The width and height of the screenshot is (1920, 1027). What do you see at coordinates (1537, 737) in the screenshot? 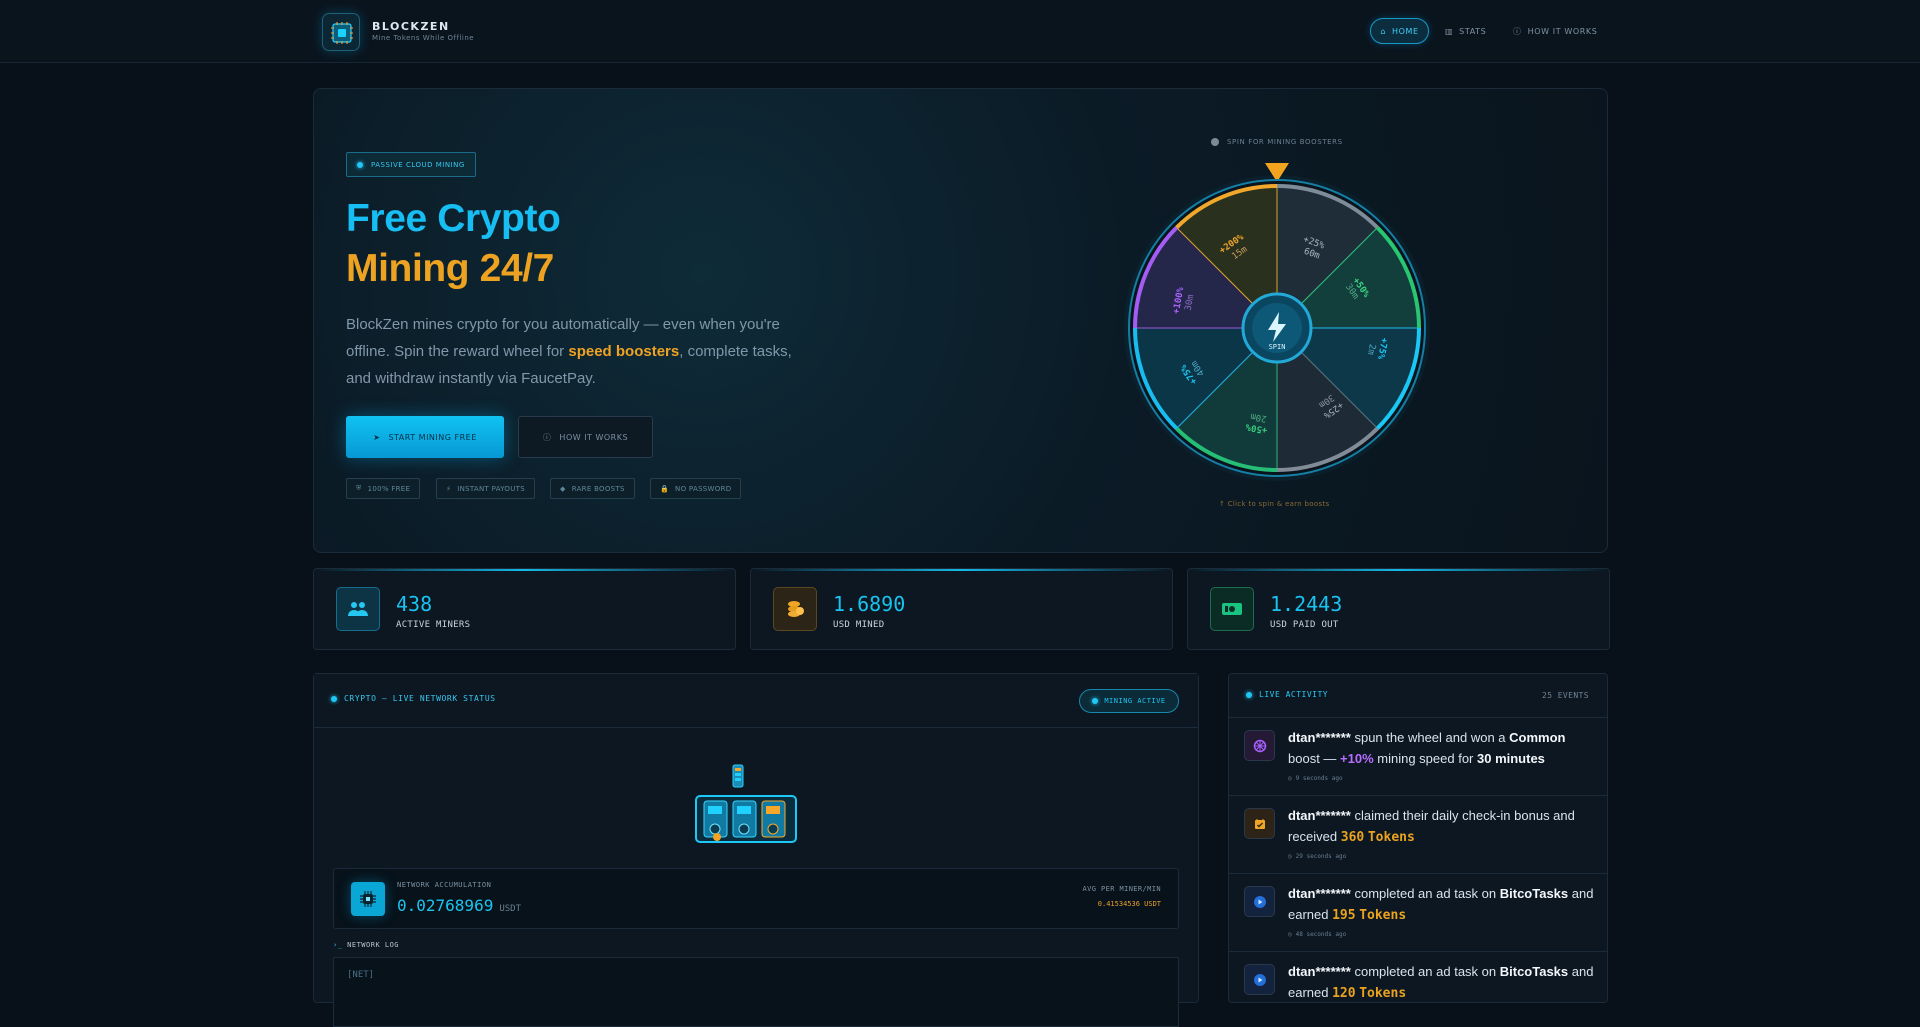
I see `event-item: Common` at bounding box center [1537, 737].